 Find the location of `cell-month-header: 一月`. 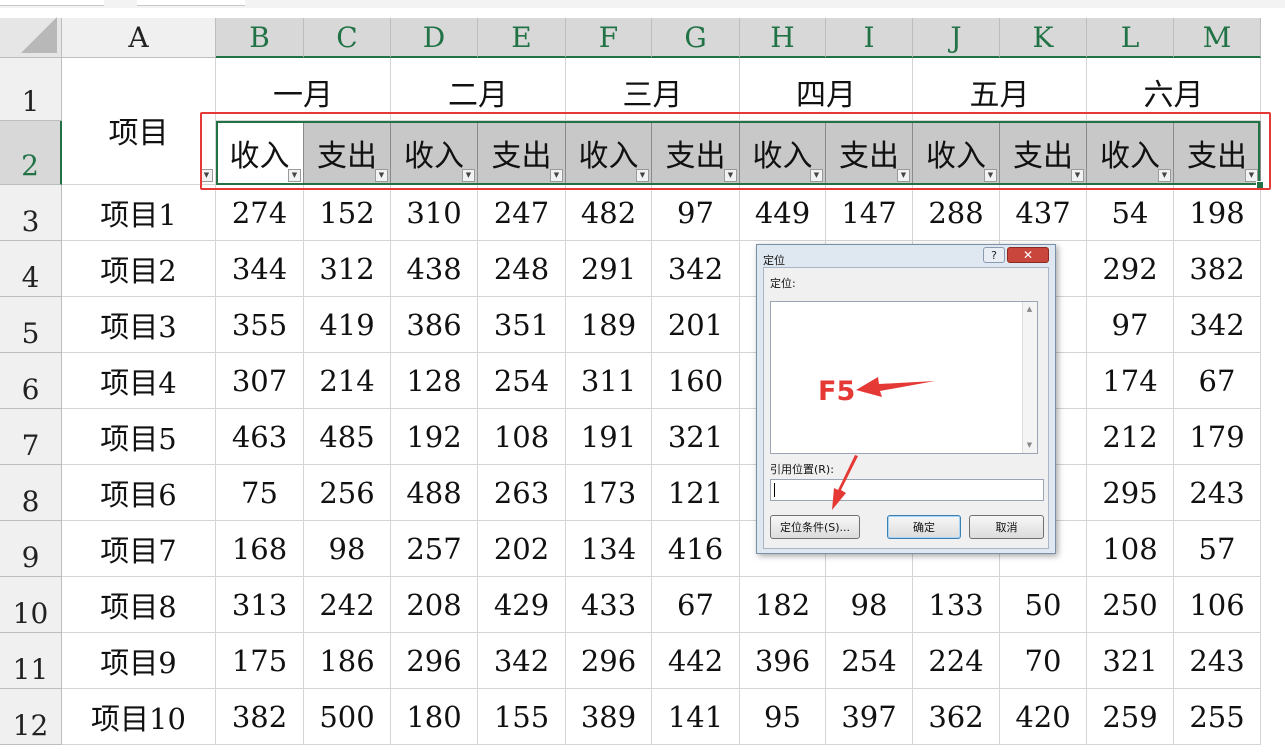

cell-month-header: 一月 is located at coordinates (303, 89).